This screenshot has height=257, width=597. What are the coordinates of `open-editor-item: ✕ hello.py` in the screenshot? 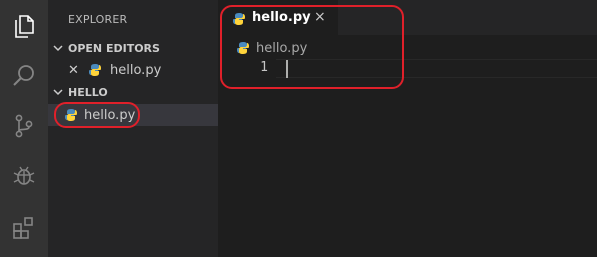 It's located at (133, 70).